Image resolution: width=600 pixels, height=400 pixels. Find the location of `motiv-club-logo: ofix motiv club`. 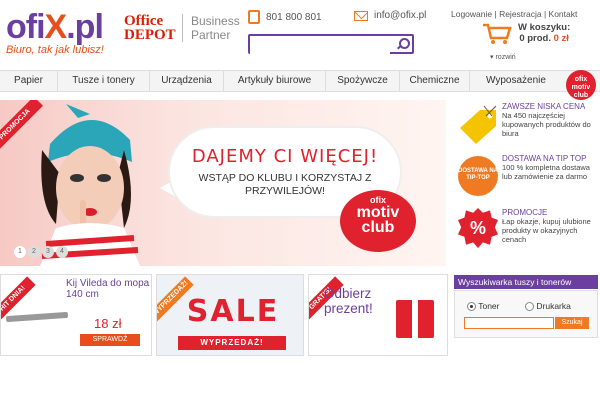

motiv-club-logo: ofix motiv club is located at coordinates (378, 221).